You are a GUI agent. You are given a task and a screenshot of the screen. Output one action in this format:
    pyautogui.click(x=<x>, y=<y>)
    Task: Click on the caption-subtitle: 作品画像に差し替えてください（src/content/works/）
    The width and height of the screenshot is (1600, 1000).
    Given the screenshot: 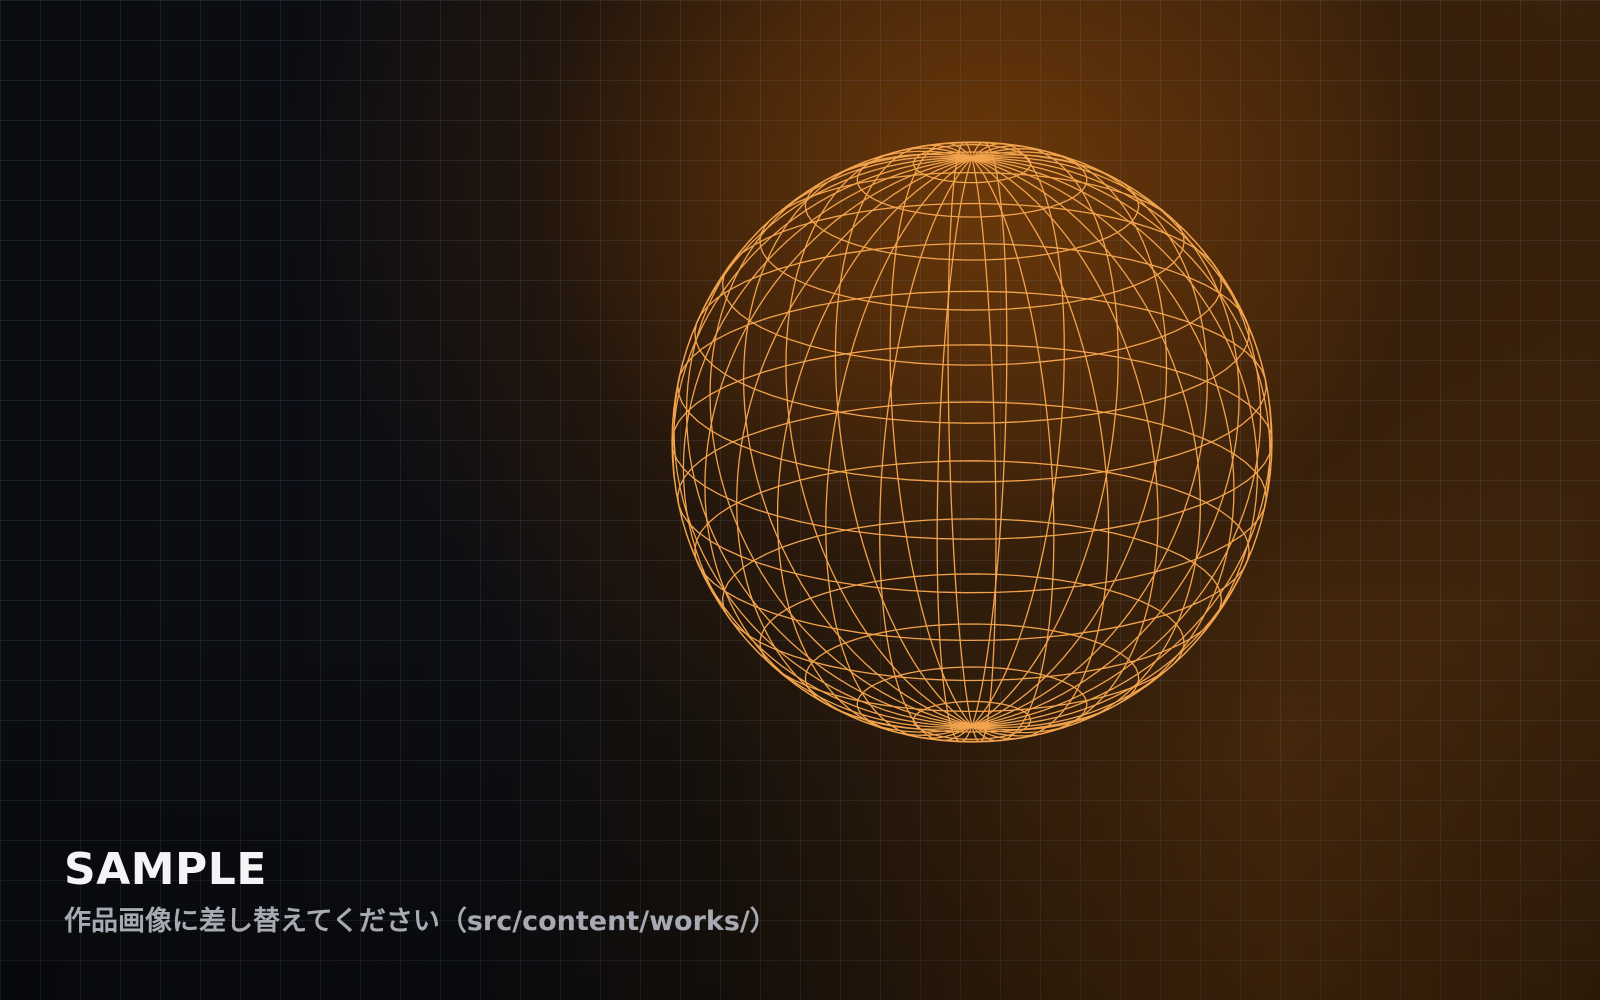 What is the action you would take?
    pyautogui.click(x=420, y=921)
    